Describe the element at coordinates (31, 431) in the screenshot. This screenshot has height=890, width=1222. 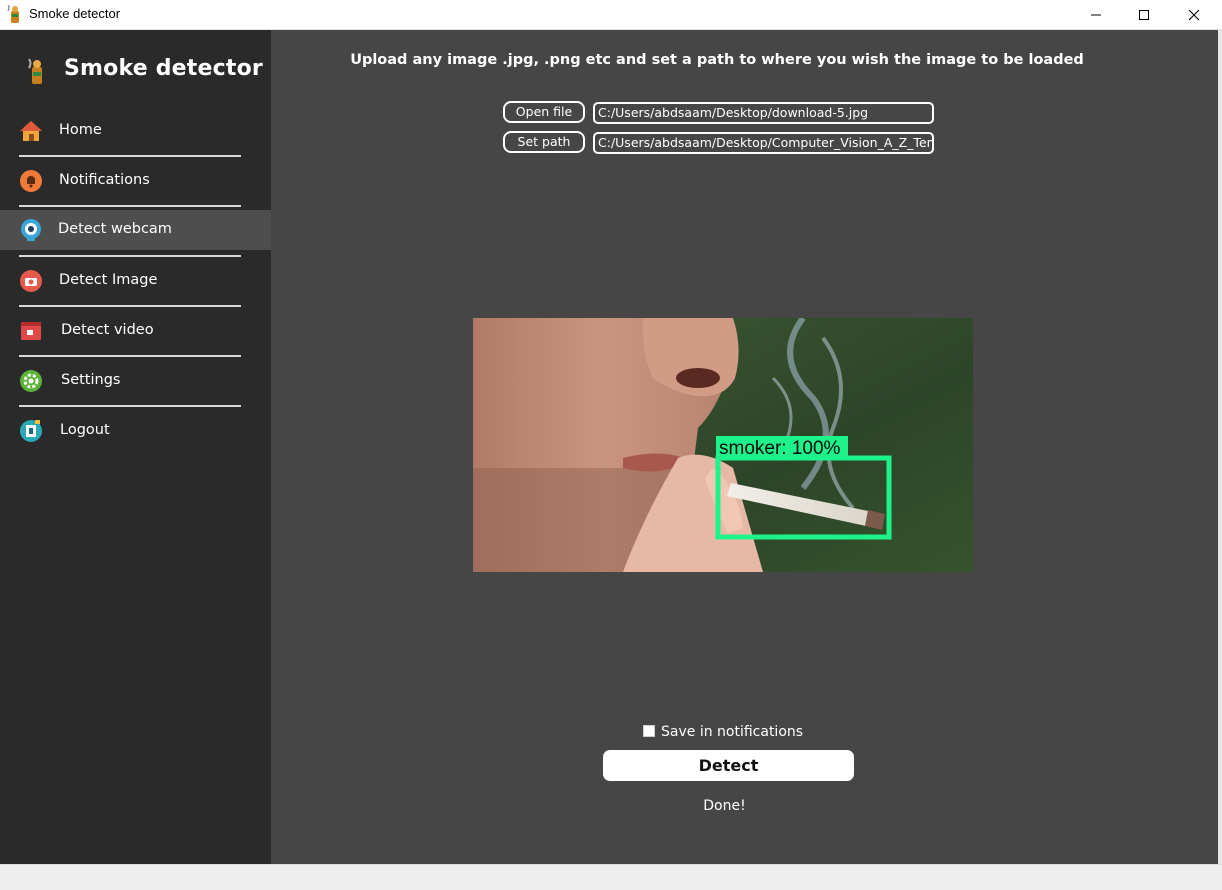
I see `logout-icon` at that location.